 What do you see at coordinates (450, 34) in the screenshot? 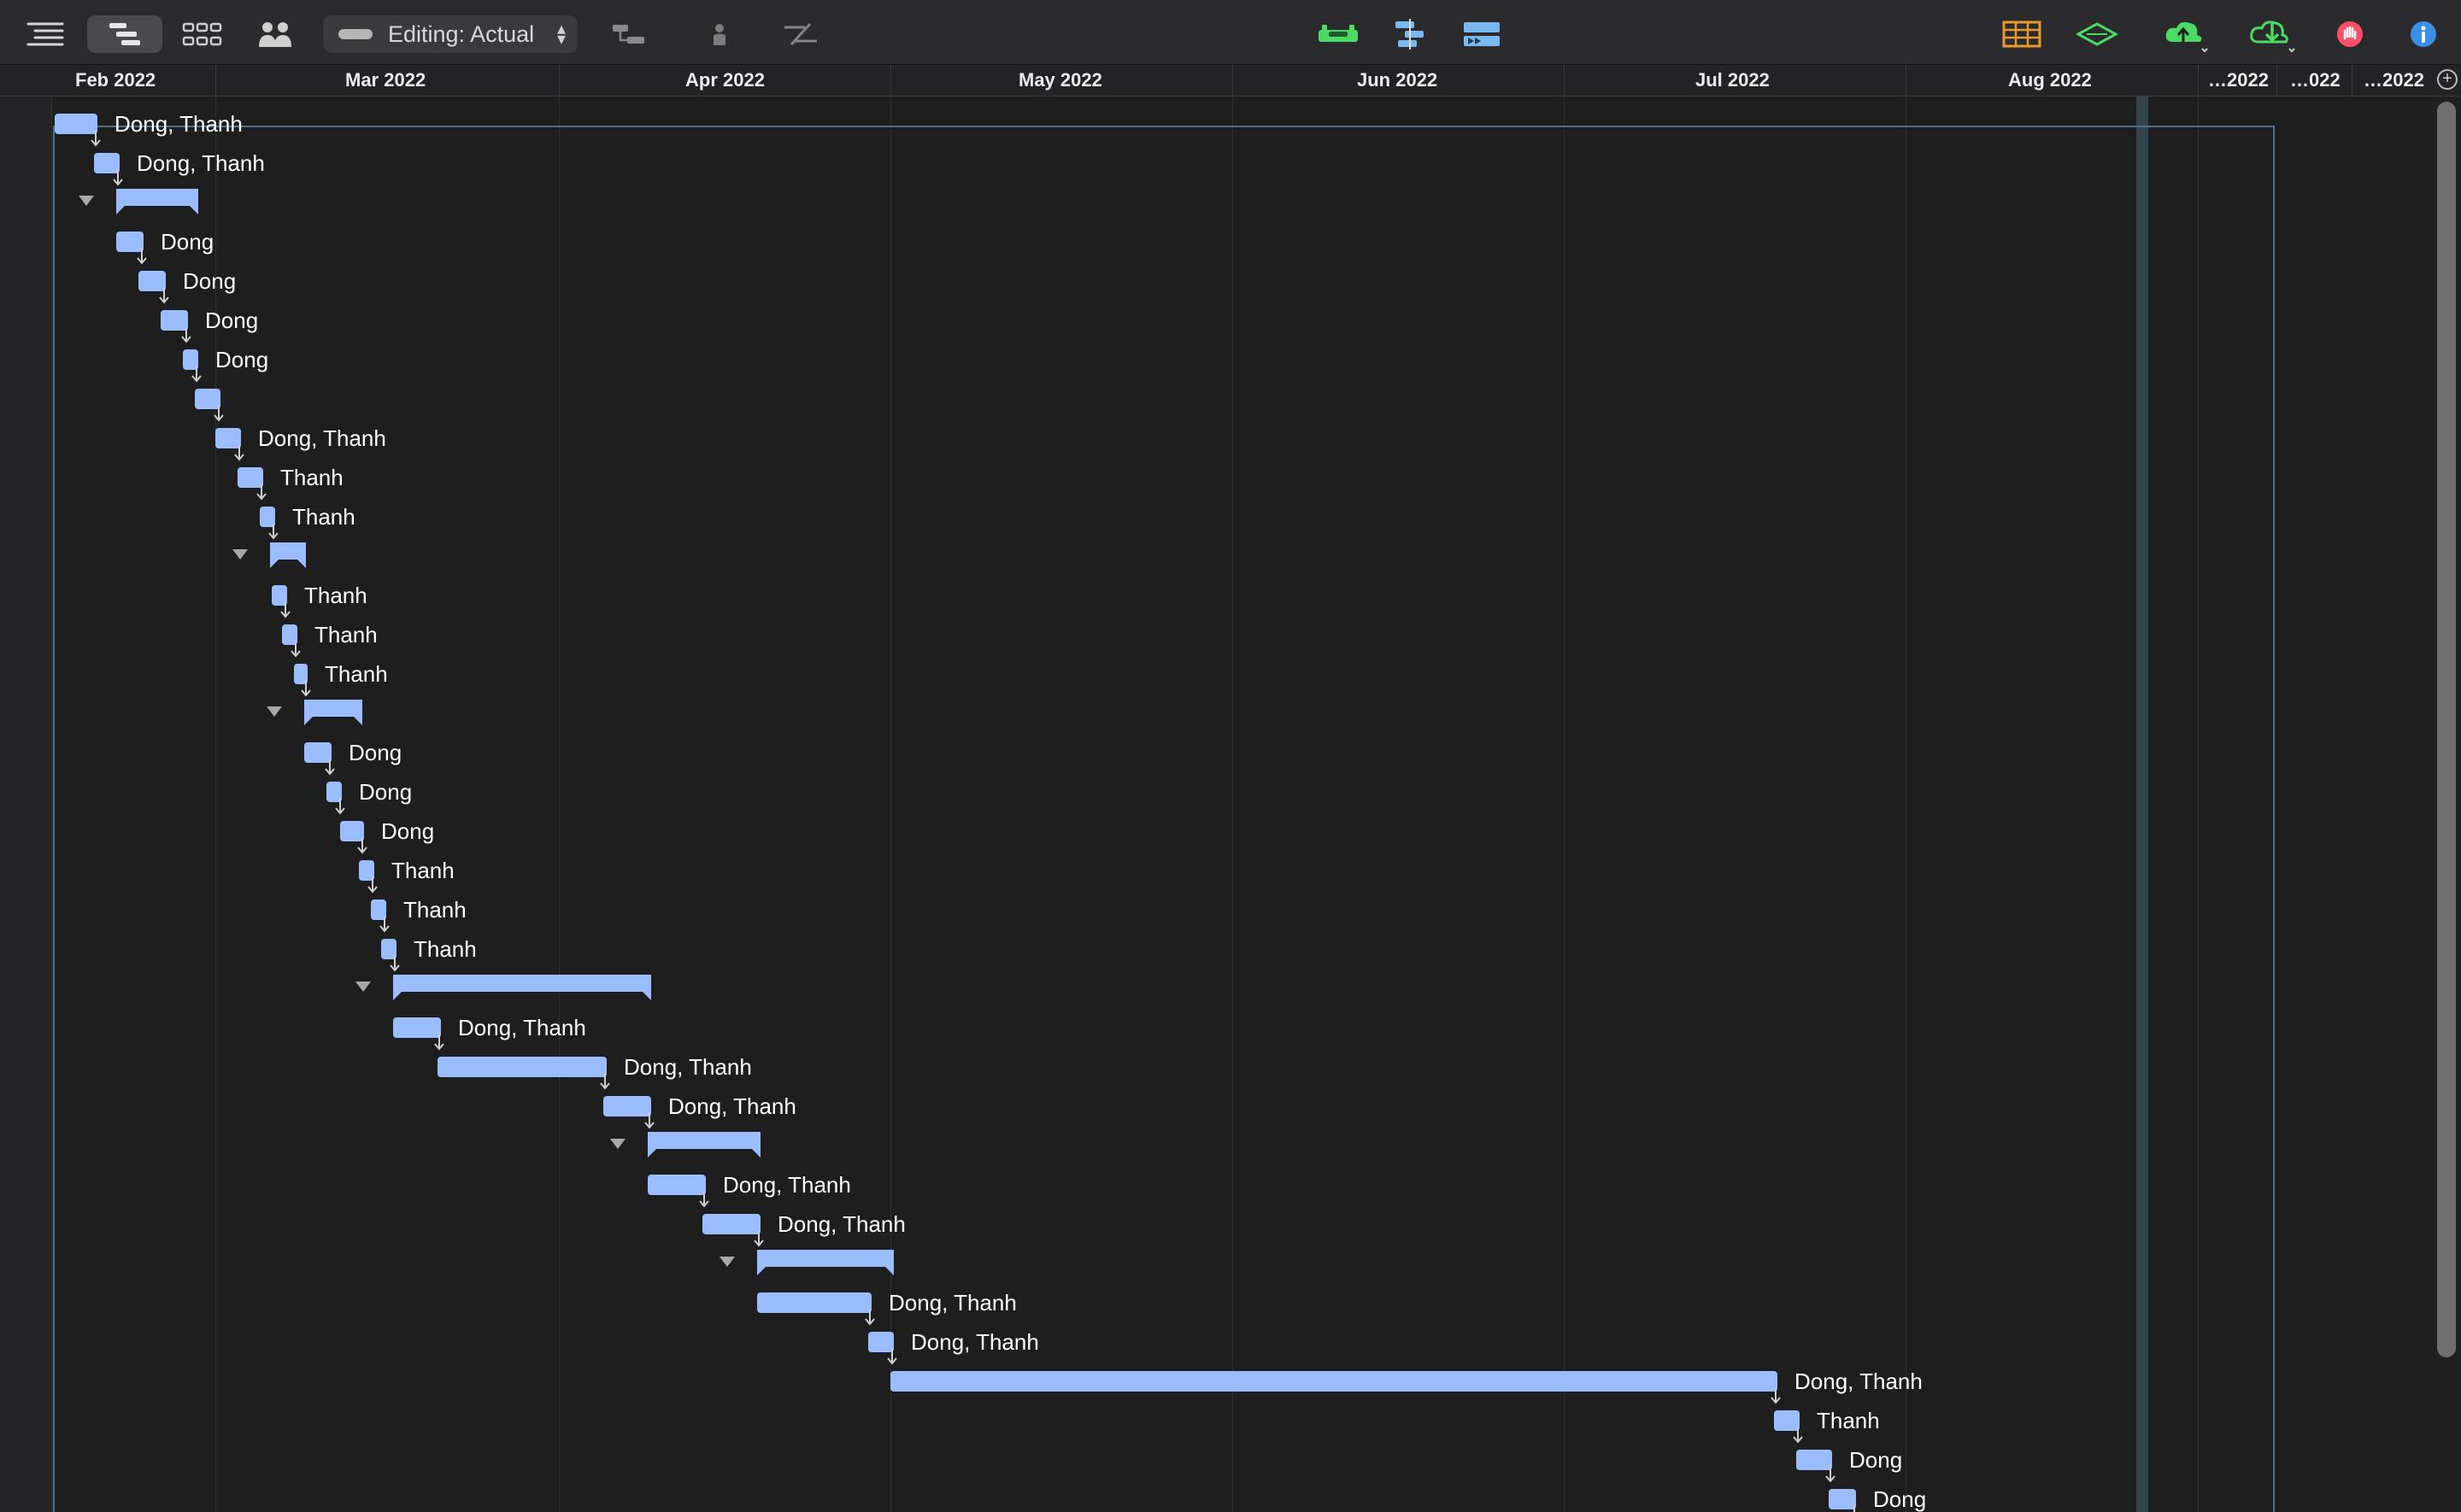
I see `editing-mode-select: Editing: Actual ▴ ▾` at bounding box center [450, 34].